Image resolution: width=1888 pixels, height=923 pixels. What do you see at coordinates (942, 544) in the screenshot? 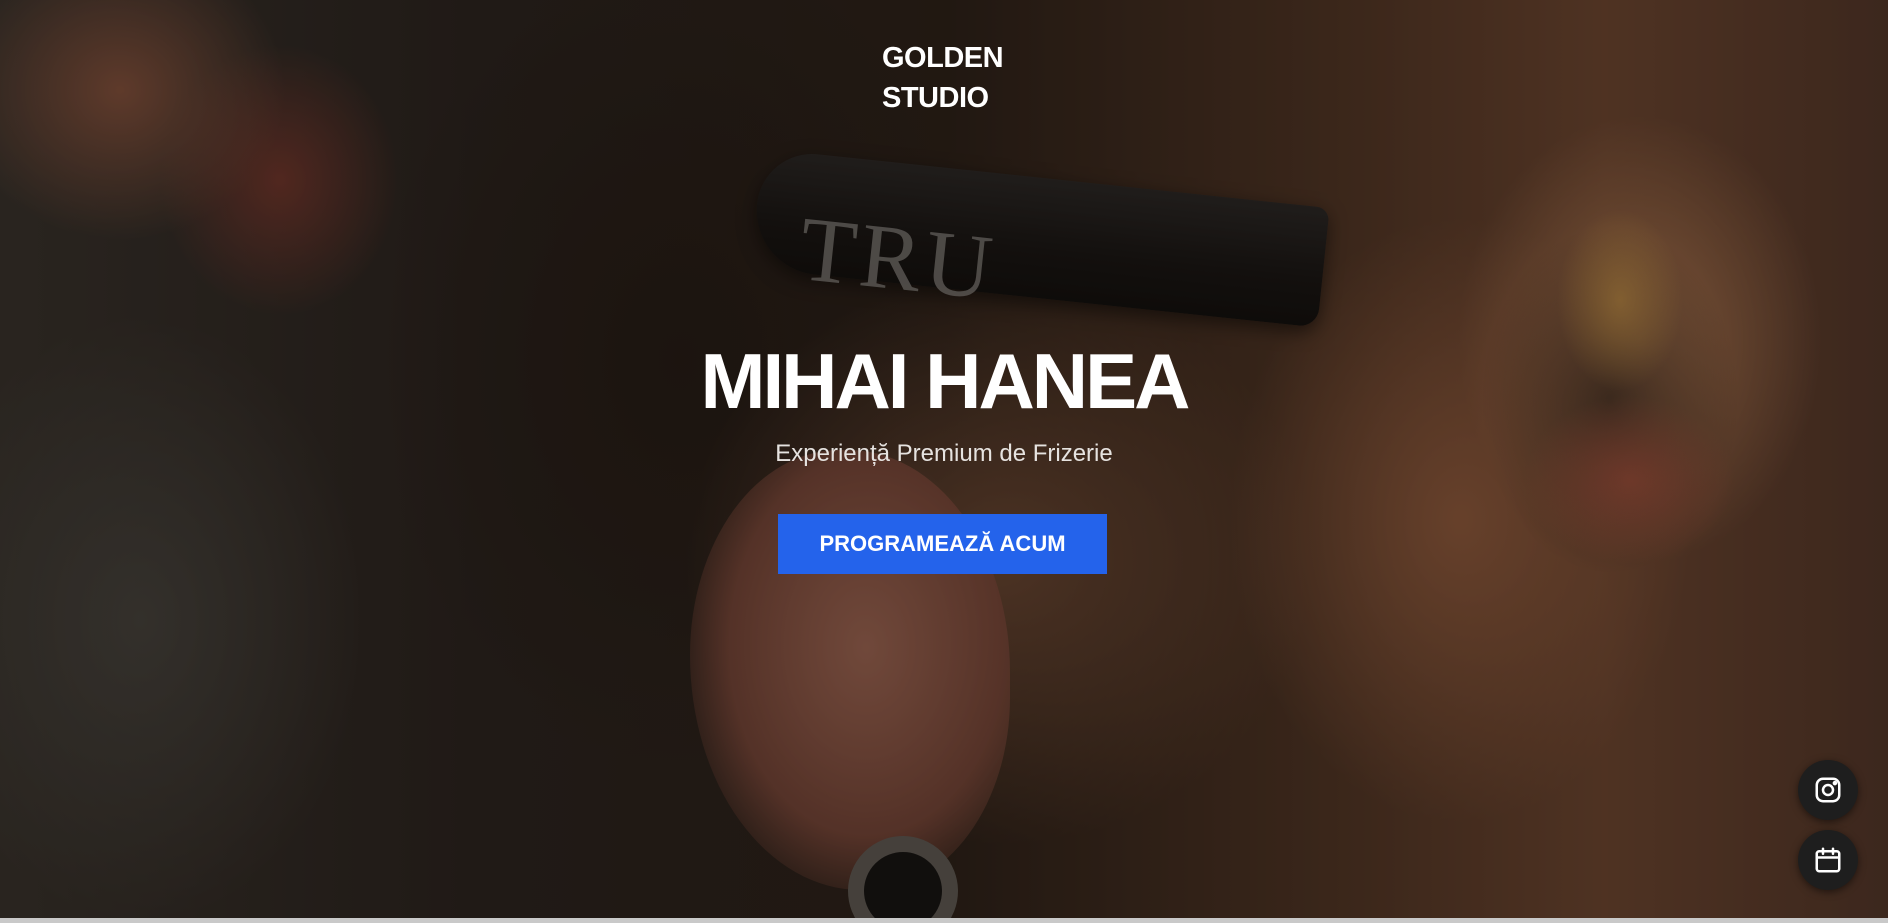
I see `book-now-button: PROGRAMEAZĂ ACUM` at bounding box center [942, 544].